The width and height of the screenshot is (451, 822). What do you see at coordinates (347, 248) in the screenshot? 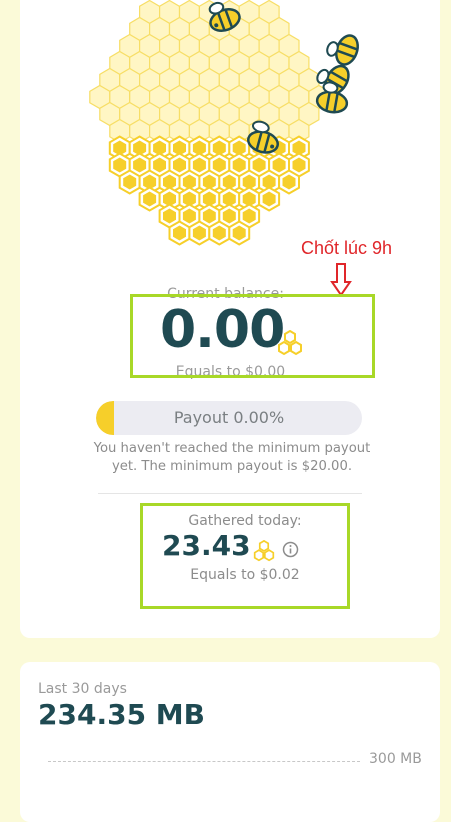
I see `annotation-note: Chốt lúc 9h` at bounding box center [347, 248].